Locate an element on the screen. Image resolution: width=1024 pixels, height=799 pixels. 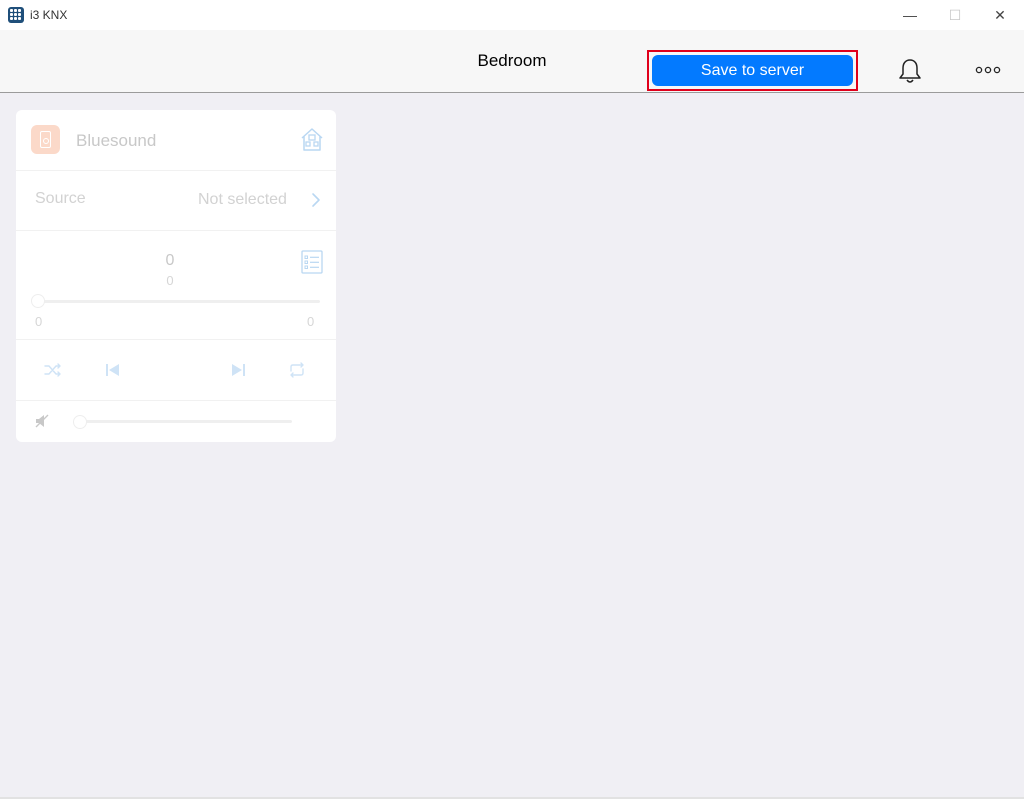
bluesound-device-card: Bluesound Source Not selected 0 0 0 0 is located at coordinates (176, 276).